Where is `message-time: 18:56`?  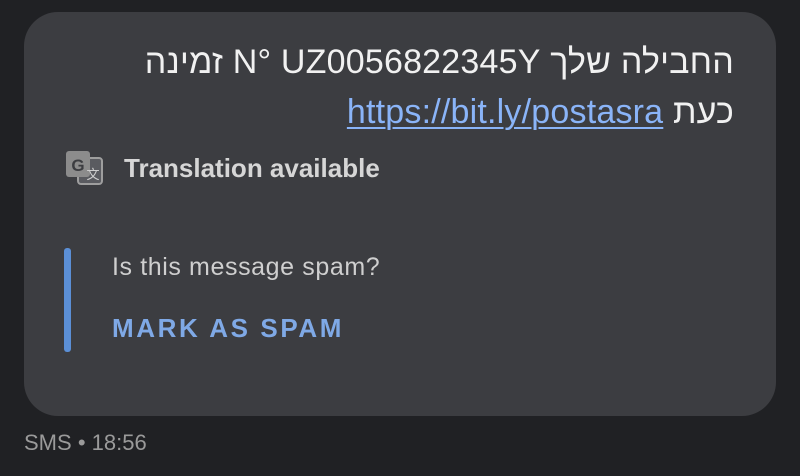
message-time: 18:56 is located at coordinates (119, 442).